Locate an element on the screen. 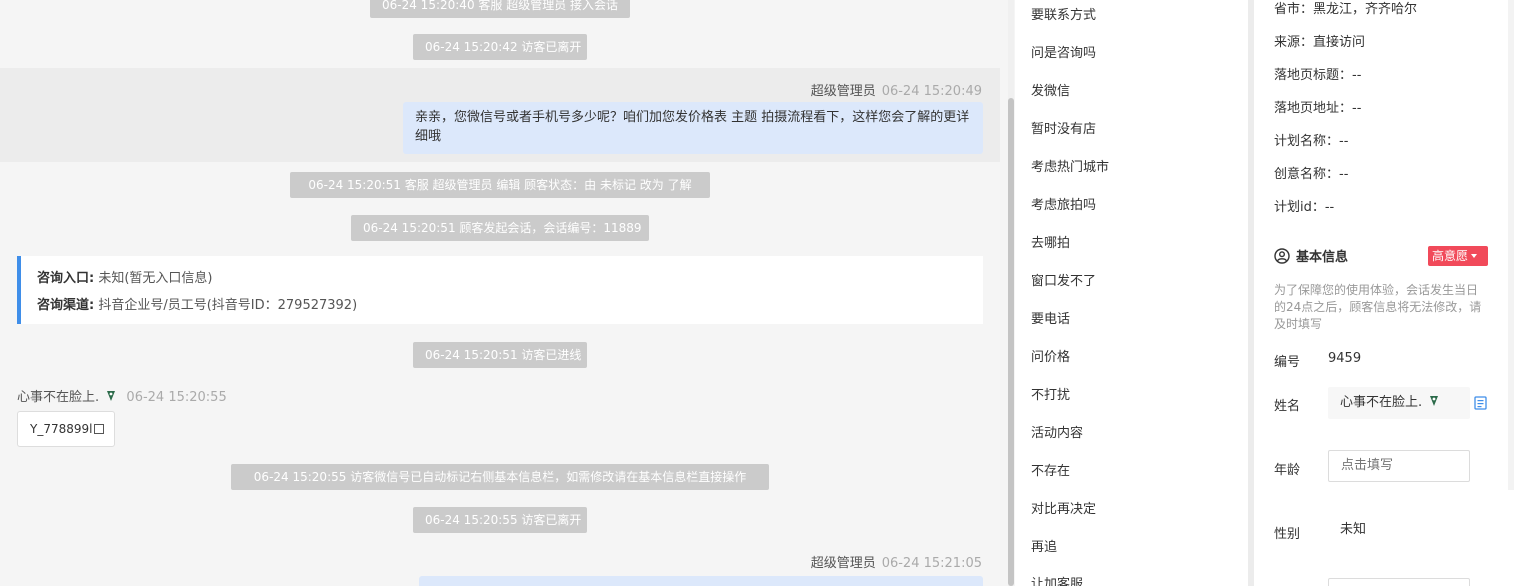 This screenshot has height=586, width=1520. basic-info-header: 基本信息 is located at coordinates (1311, 255).